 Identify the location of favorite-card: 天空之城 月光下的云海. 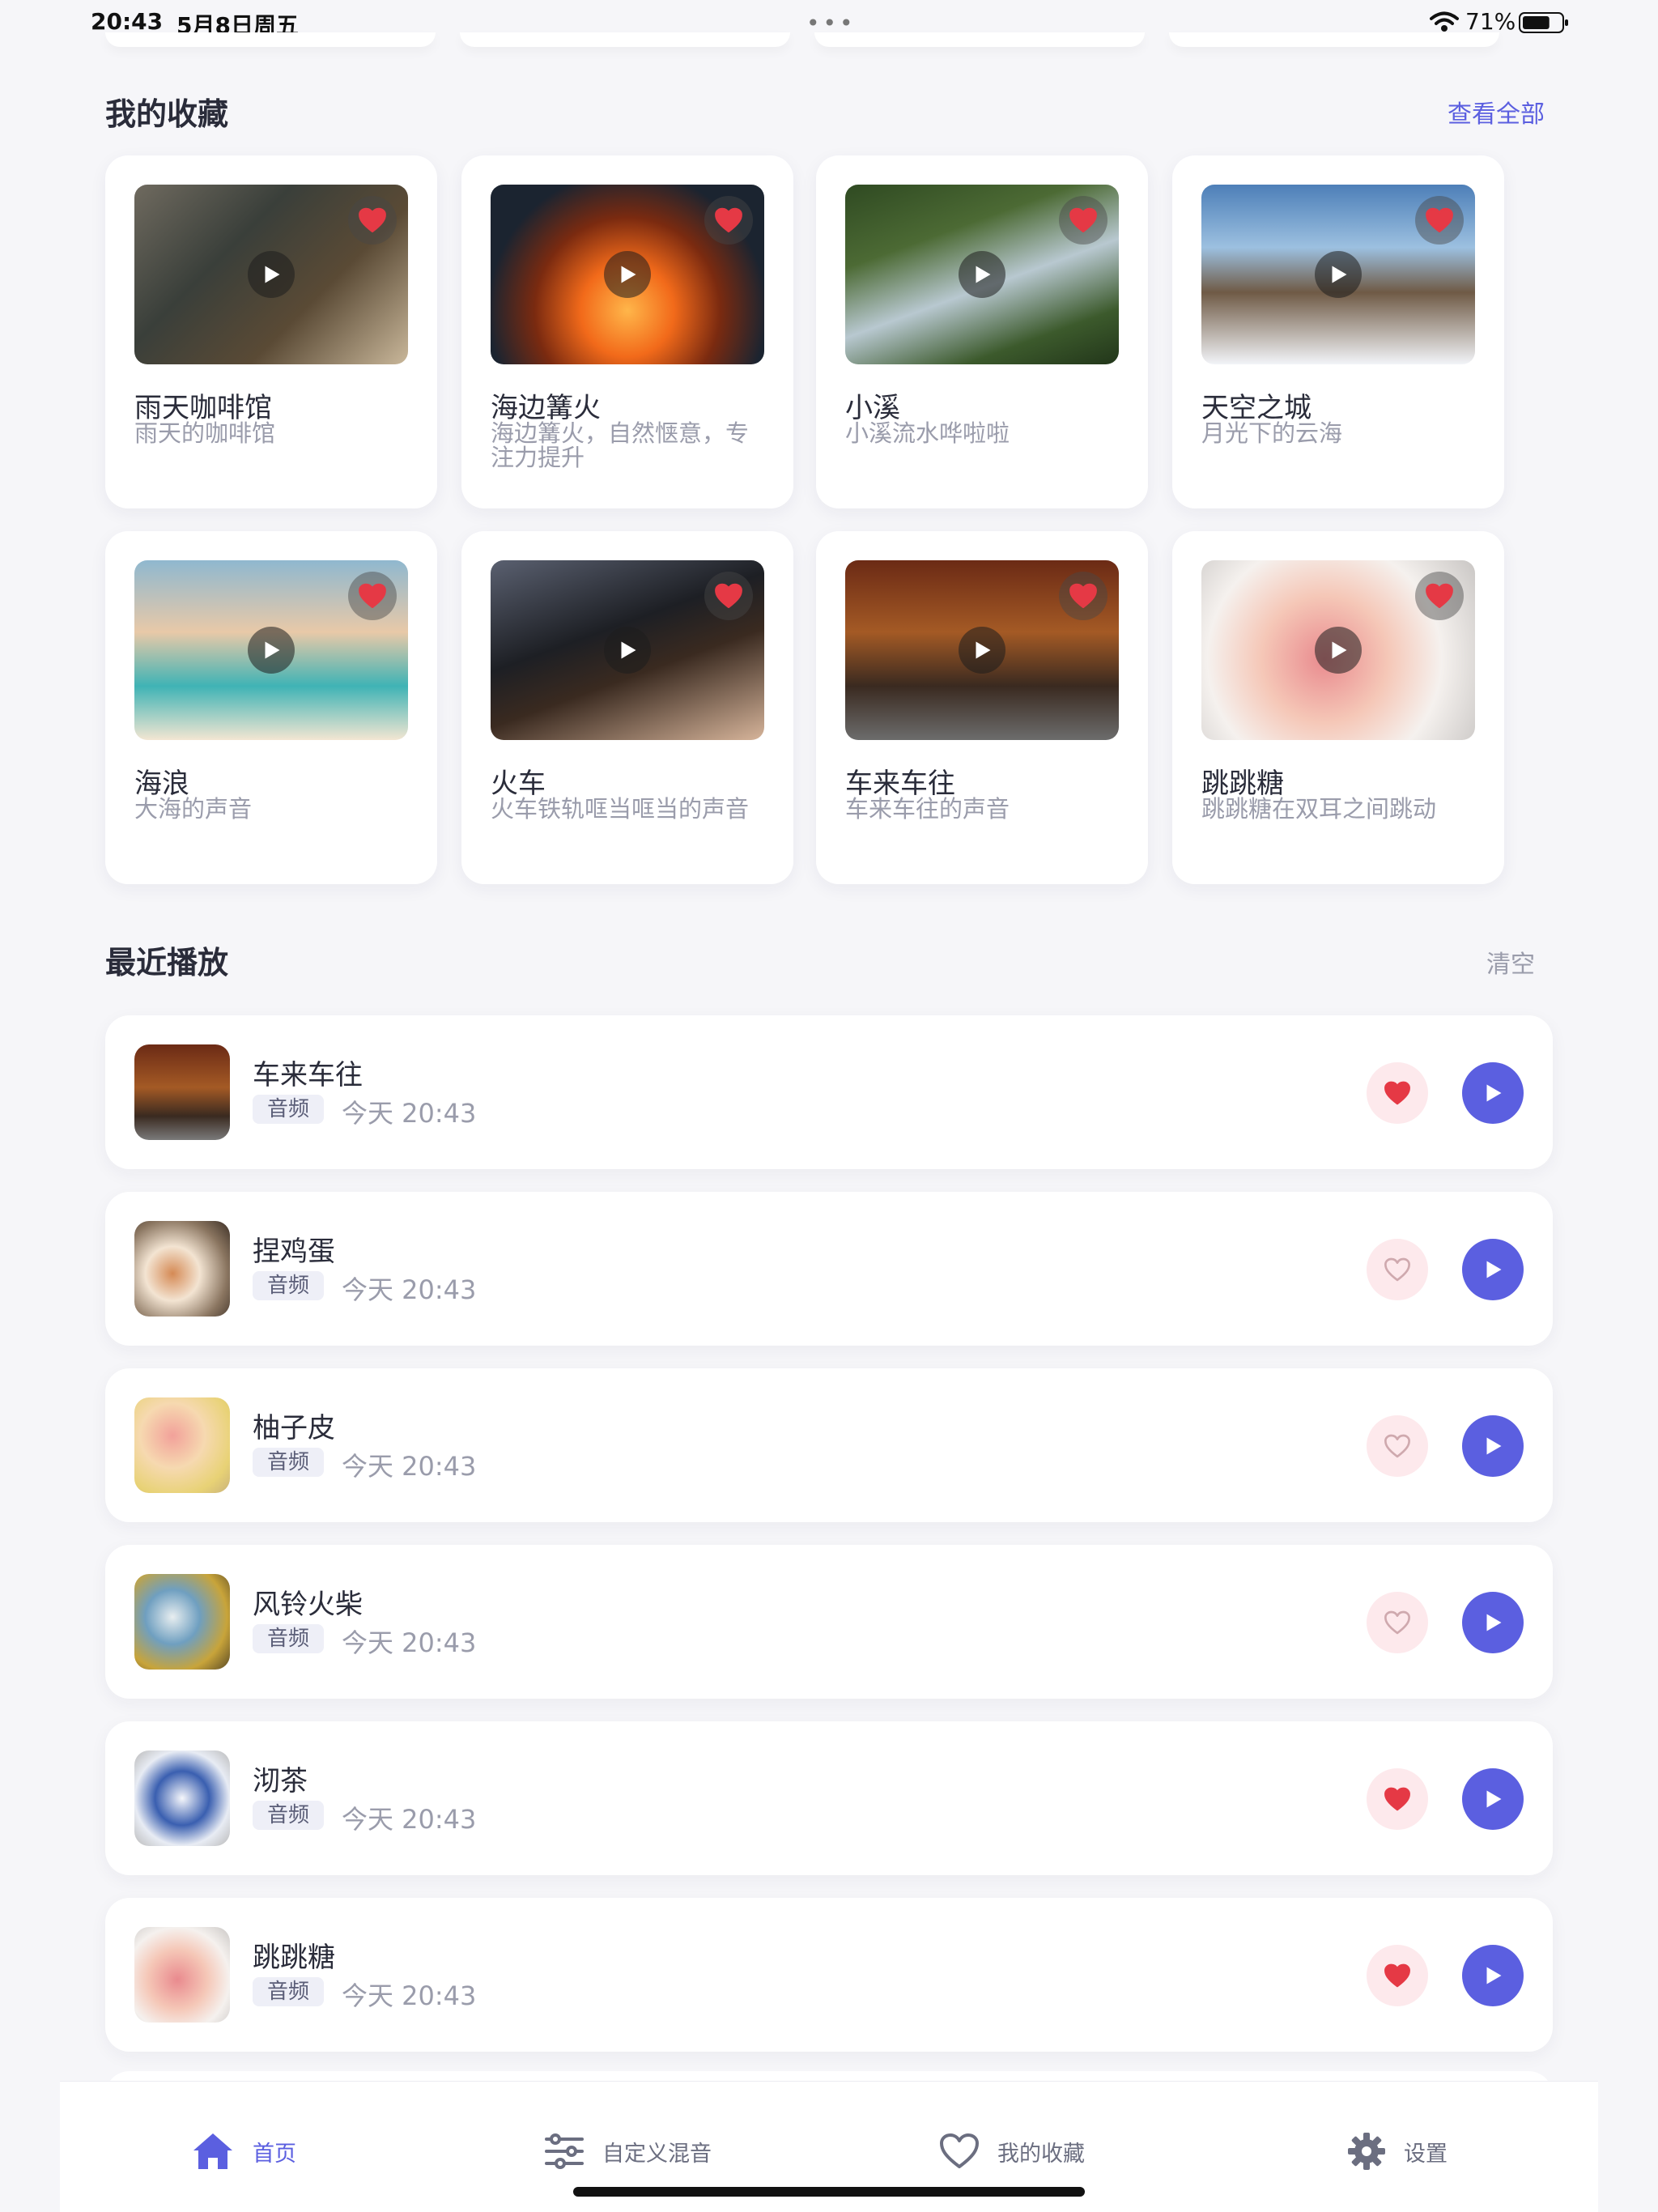
(1338, 332).